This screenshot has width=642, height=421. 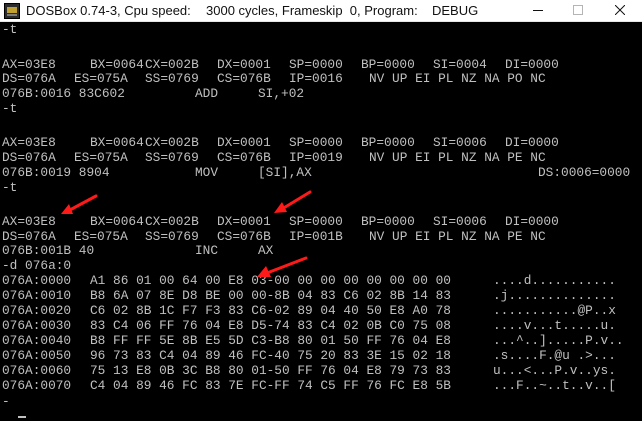 What do you see at coordinates (37, 265) in the screenshot?
I see `dump-command: -d 076a:0` at bounding box center [37, 265].